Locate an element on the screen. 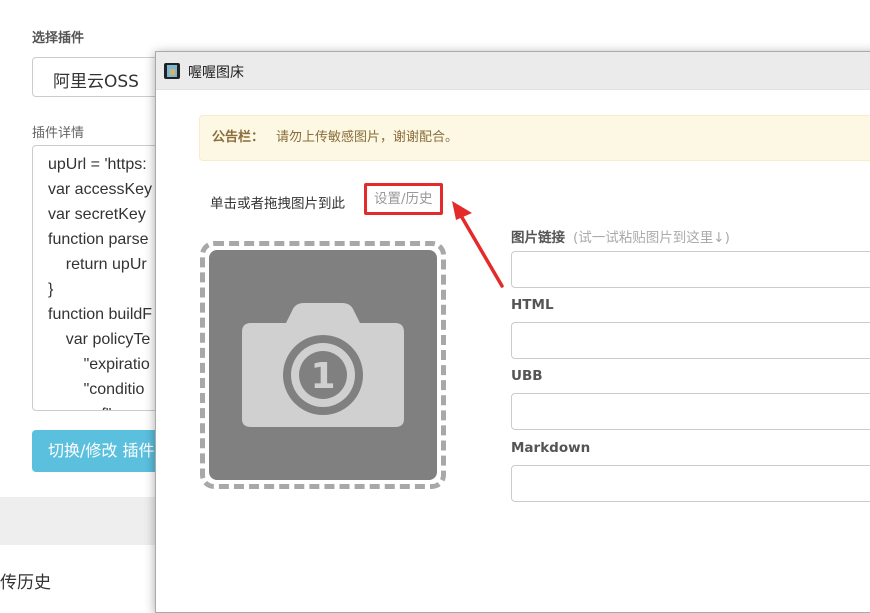 The height and width of the screenshot is (613, 870). markdown-input is located at coordinates (690, 483).